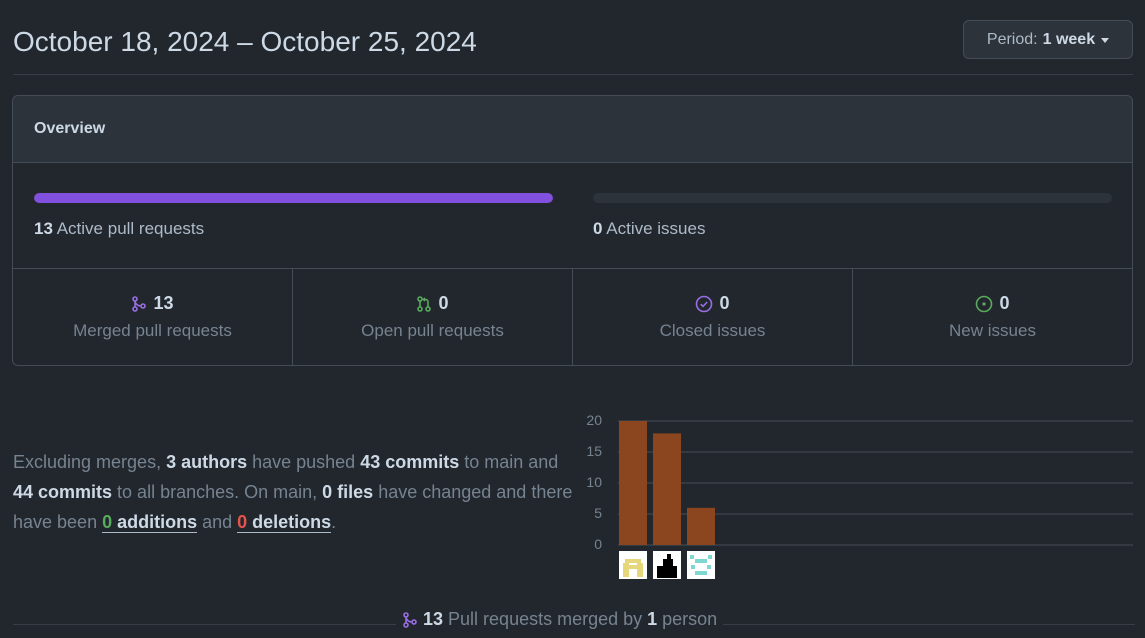 The image size is (1145, 638). Describe the element at coordinates (242, 522) in the screenshot. I see `deletions-count: 0` at that location.